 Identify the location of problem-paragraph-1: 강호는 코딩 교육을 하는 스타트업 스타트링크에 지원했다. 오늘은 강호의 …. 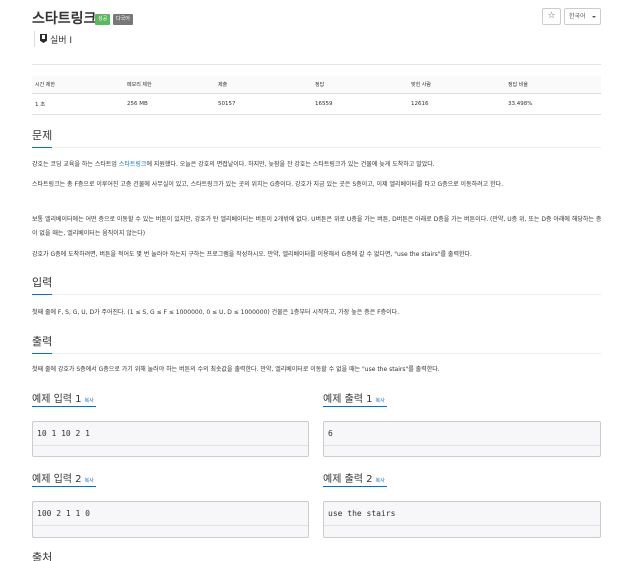
(317, 165).